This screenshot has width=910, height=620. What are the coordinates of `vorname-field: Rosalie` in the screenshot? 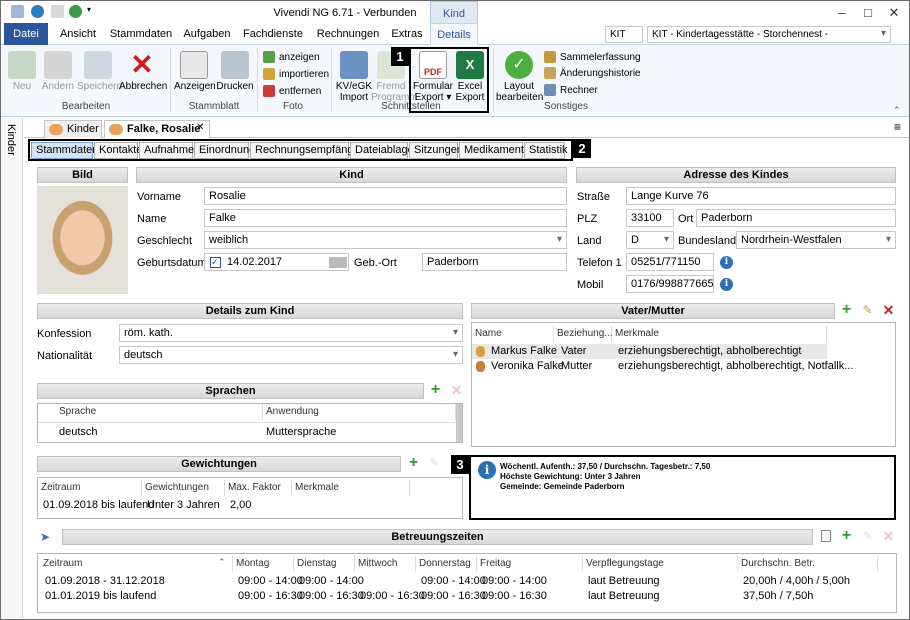 It's located at (385, 196).